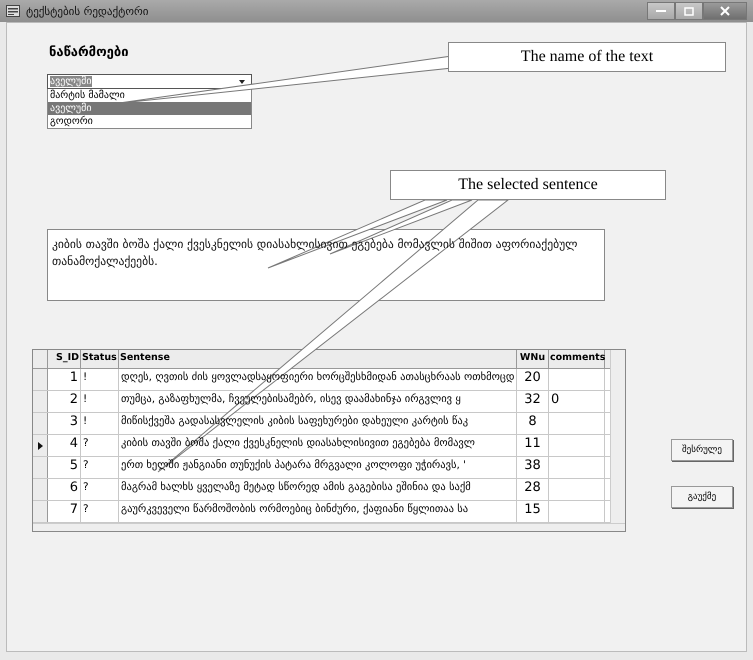 This screenshot has height=660, width=753. I want to click on minimize-icon, so click(661, 11).